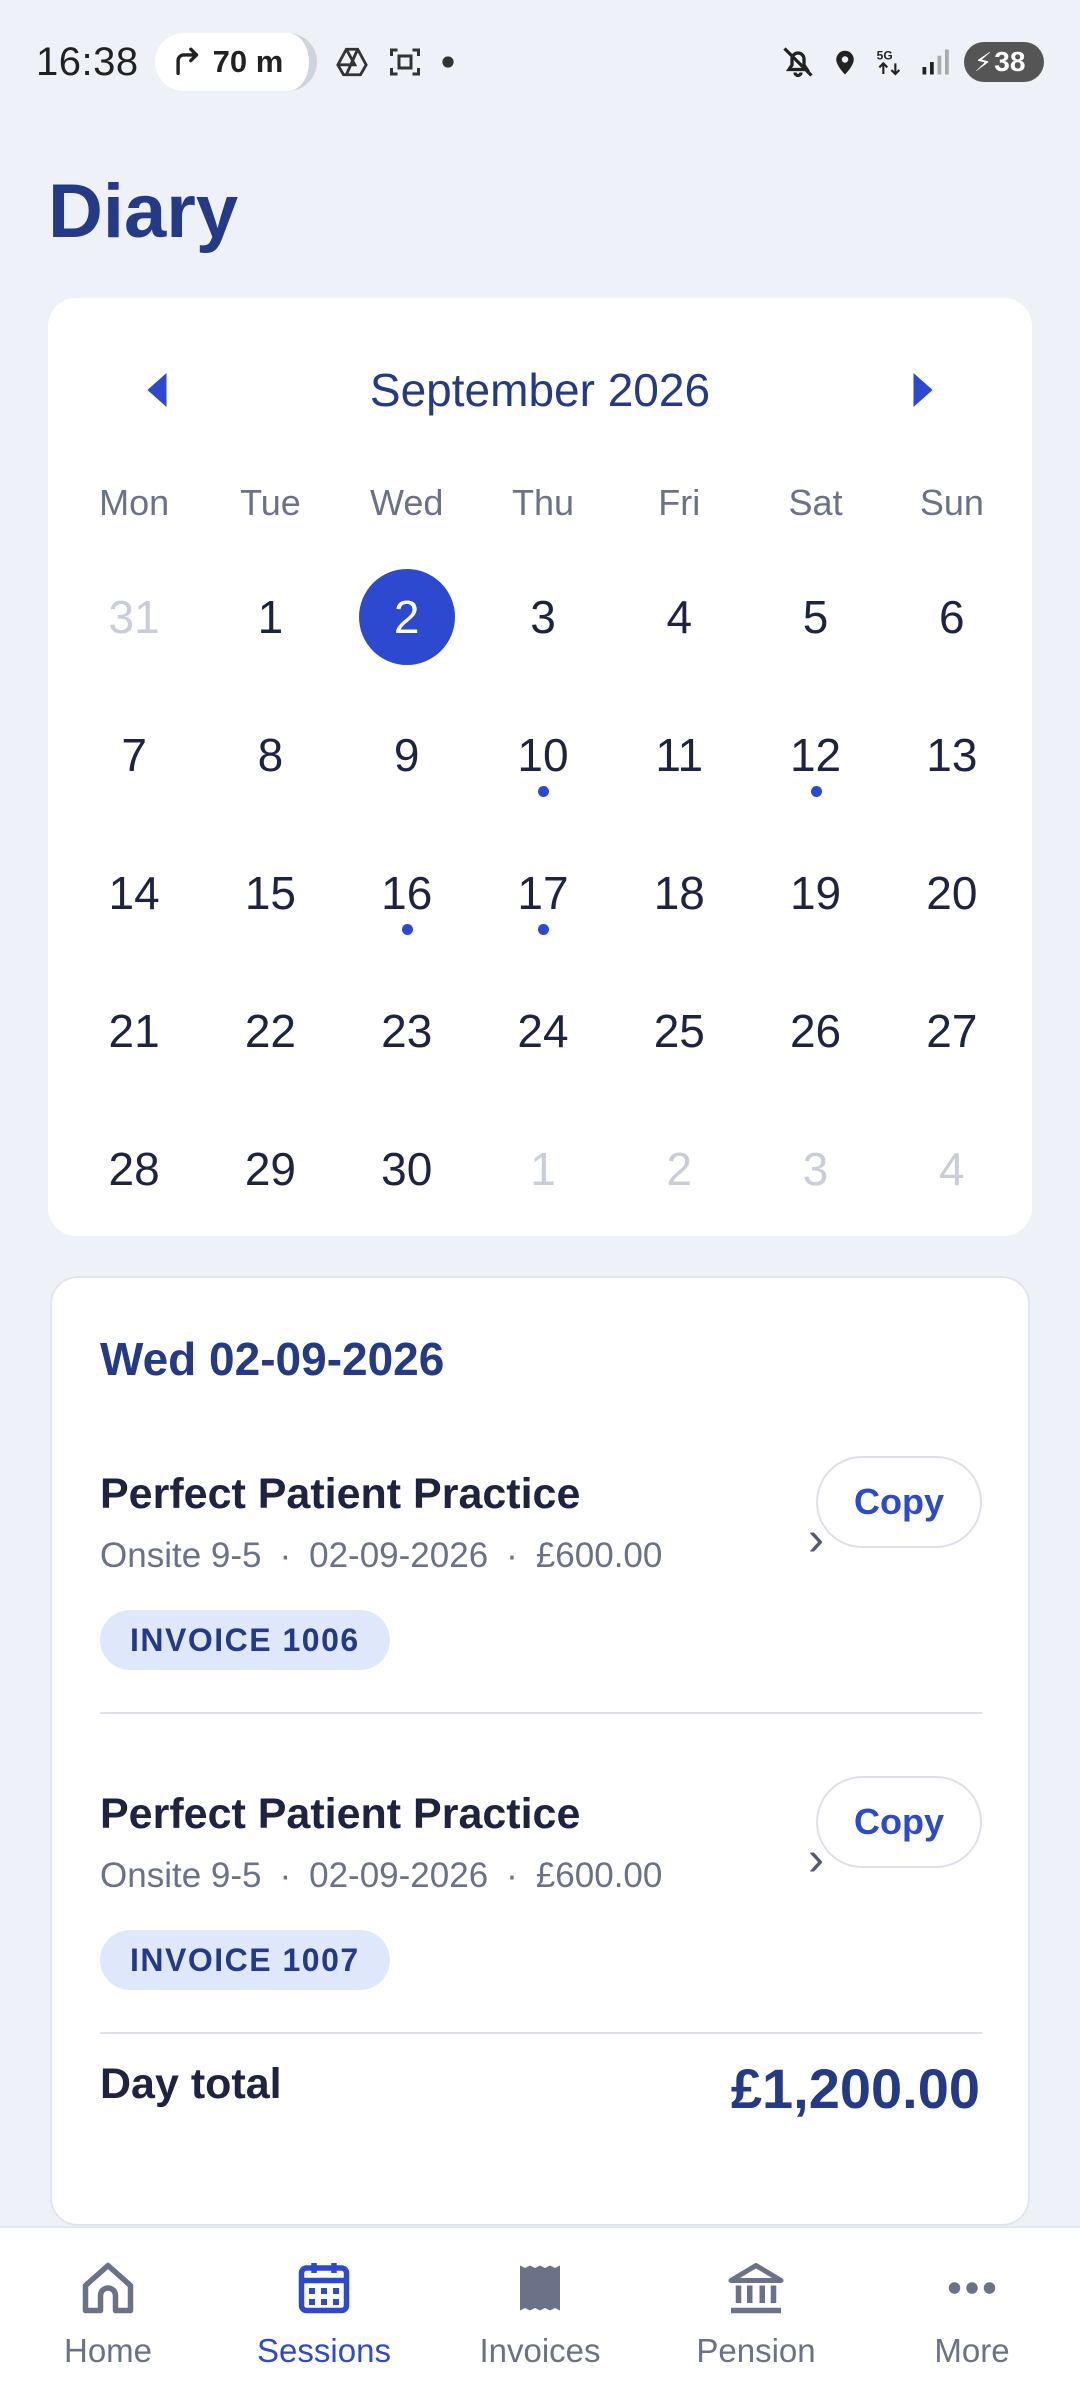 Image resolution: width=1080 pixels, height=2400 pixels. I want to click on day-number: 20, so click(952, 893).